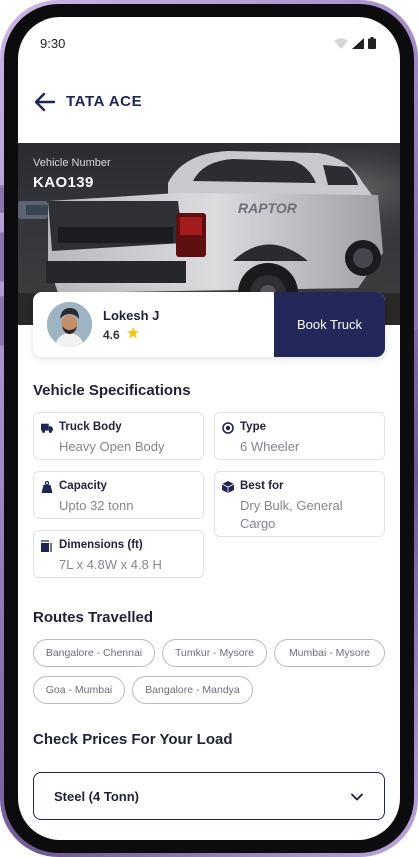 The height and width of the screenshot is (857, 418). What do you see at coordinates (101, 545) in the screenshot?
I see `spec-label: Dimensions (ft)` at bounding box center [101, 545].